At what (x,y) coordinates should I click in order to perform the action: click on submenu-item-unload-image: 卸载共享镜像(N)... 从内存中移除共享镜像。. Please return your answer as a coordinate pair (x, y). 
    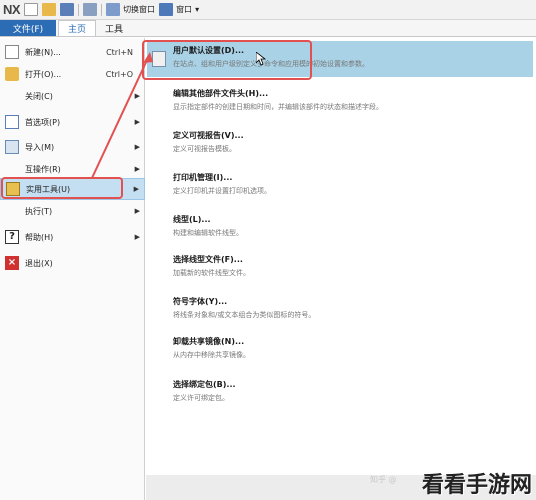
    Looking at the image, I should click on (353, 348).